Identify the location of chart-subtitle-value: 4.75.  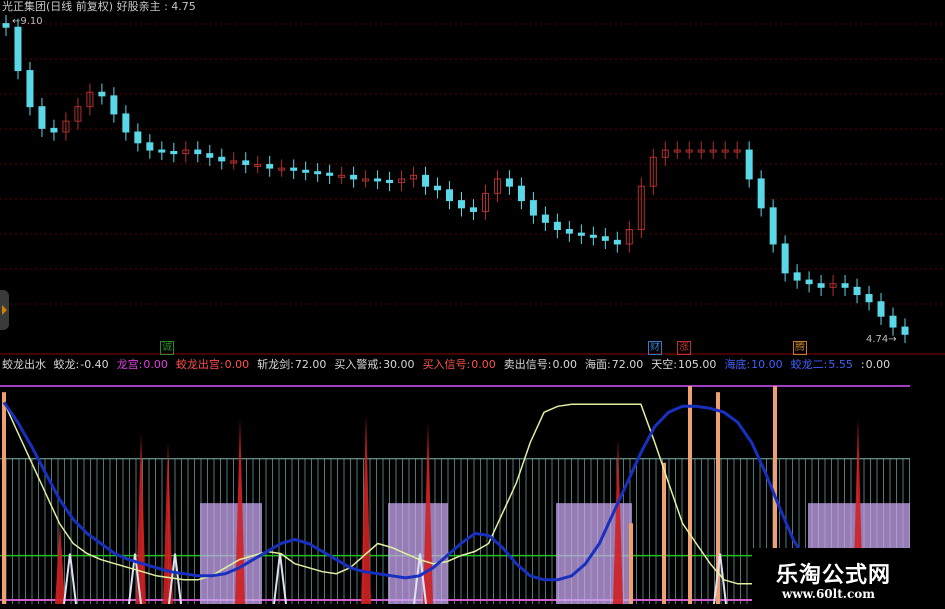
(183, 6).